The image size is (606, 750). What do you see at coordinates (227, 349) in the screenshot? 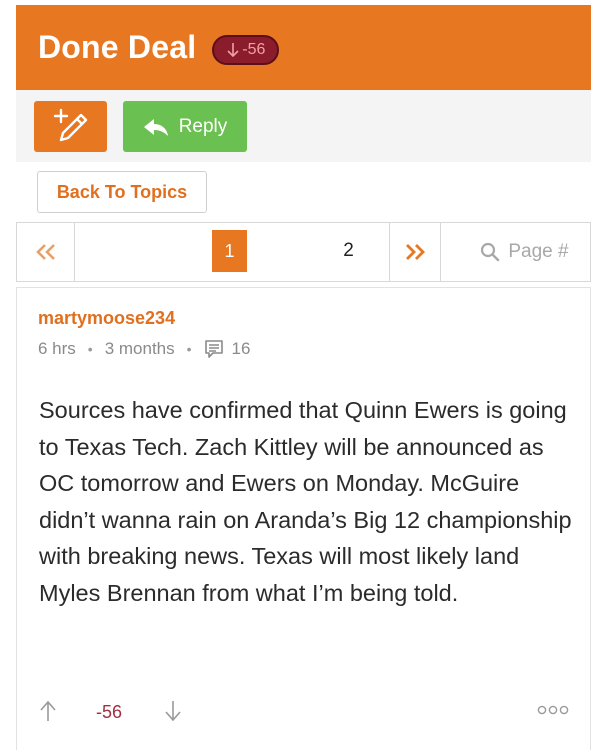
I see `comment-count: 16` at bounding box center [227, 349].